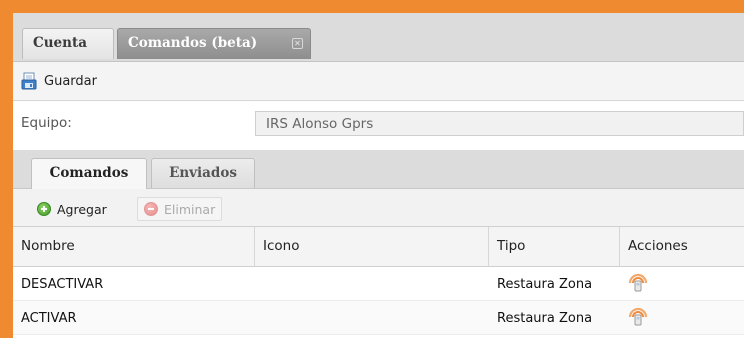  I want to click on tab-enviados-label: Enviados, so click(203, 173).